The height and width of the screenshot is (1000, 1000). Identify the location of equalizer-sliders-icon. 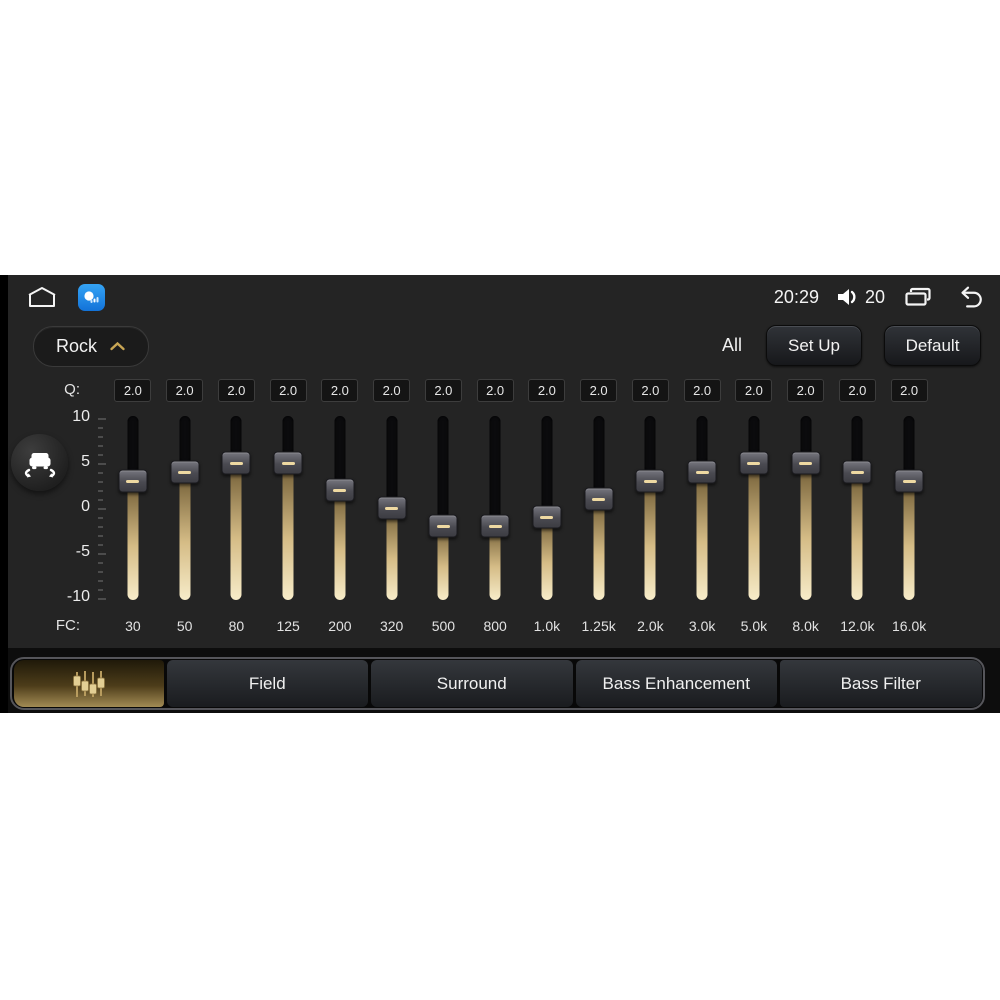
(88, 683).